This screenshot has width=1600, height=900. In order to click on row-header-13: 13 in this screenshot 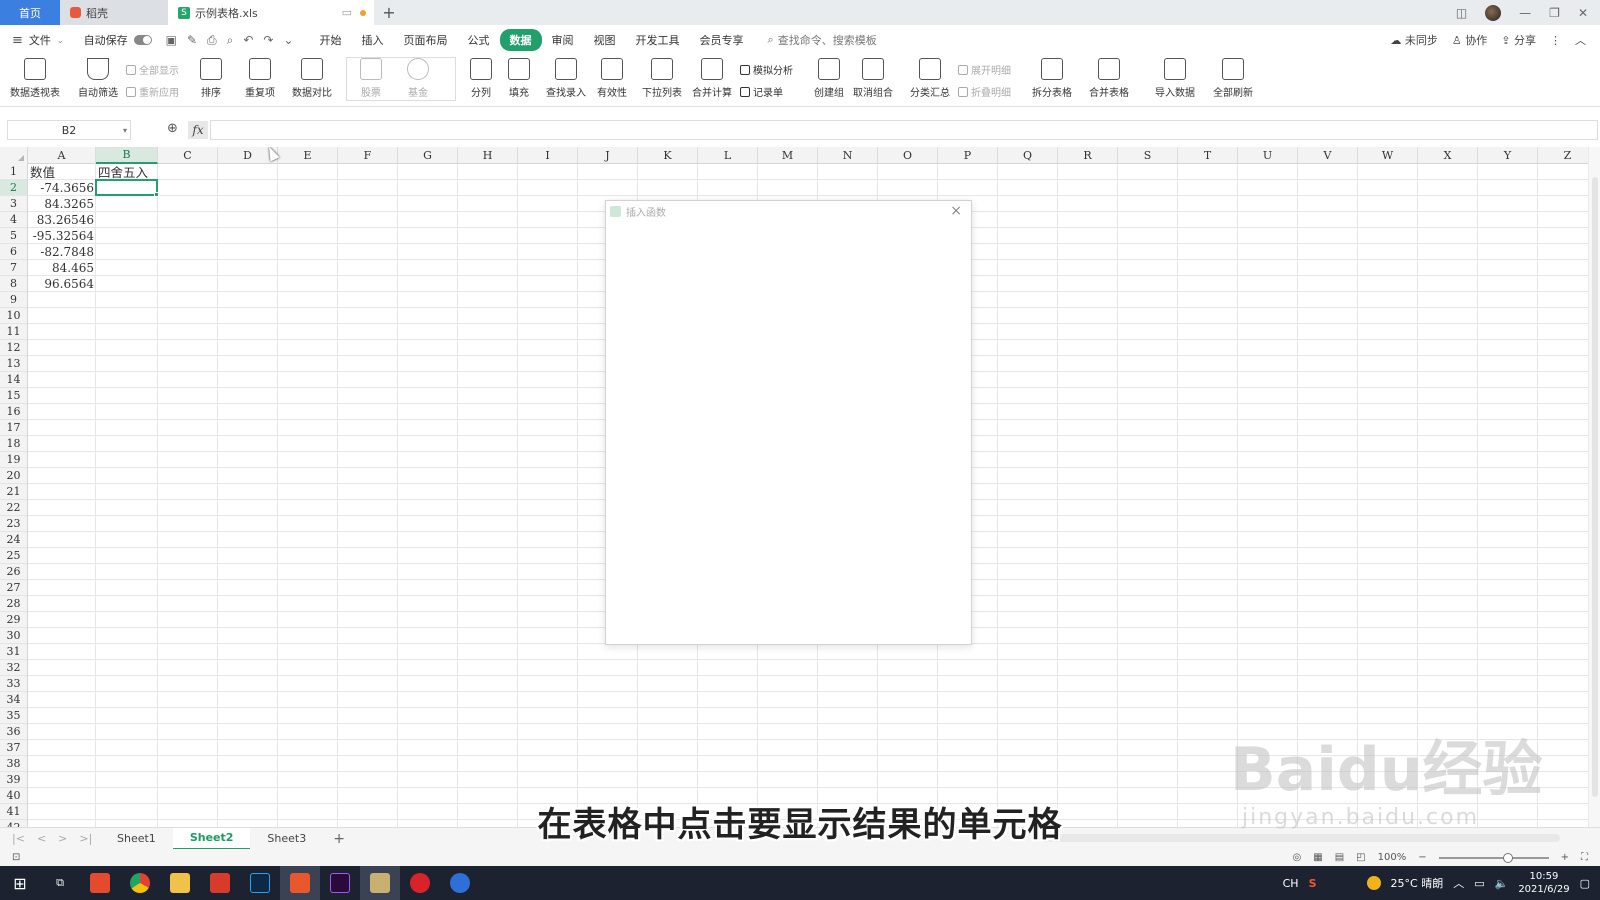, I will do `click(14, 364)`.